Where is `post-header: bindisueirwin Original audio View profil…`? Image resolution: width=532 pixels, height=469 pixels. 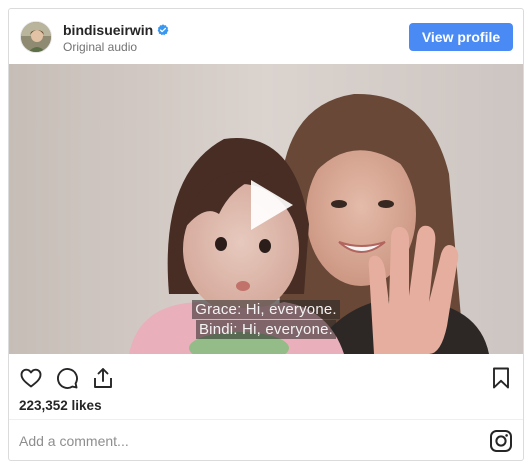 post-header: bindisueirwin Original audio View profil… is located at coordinates (266, 36).